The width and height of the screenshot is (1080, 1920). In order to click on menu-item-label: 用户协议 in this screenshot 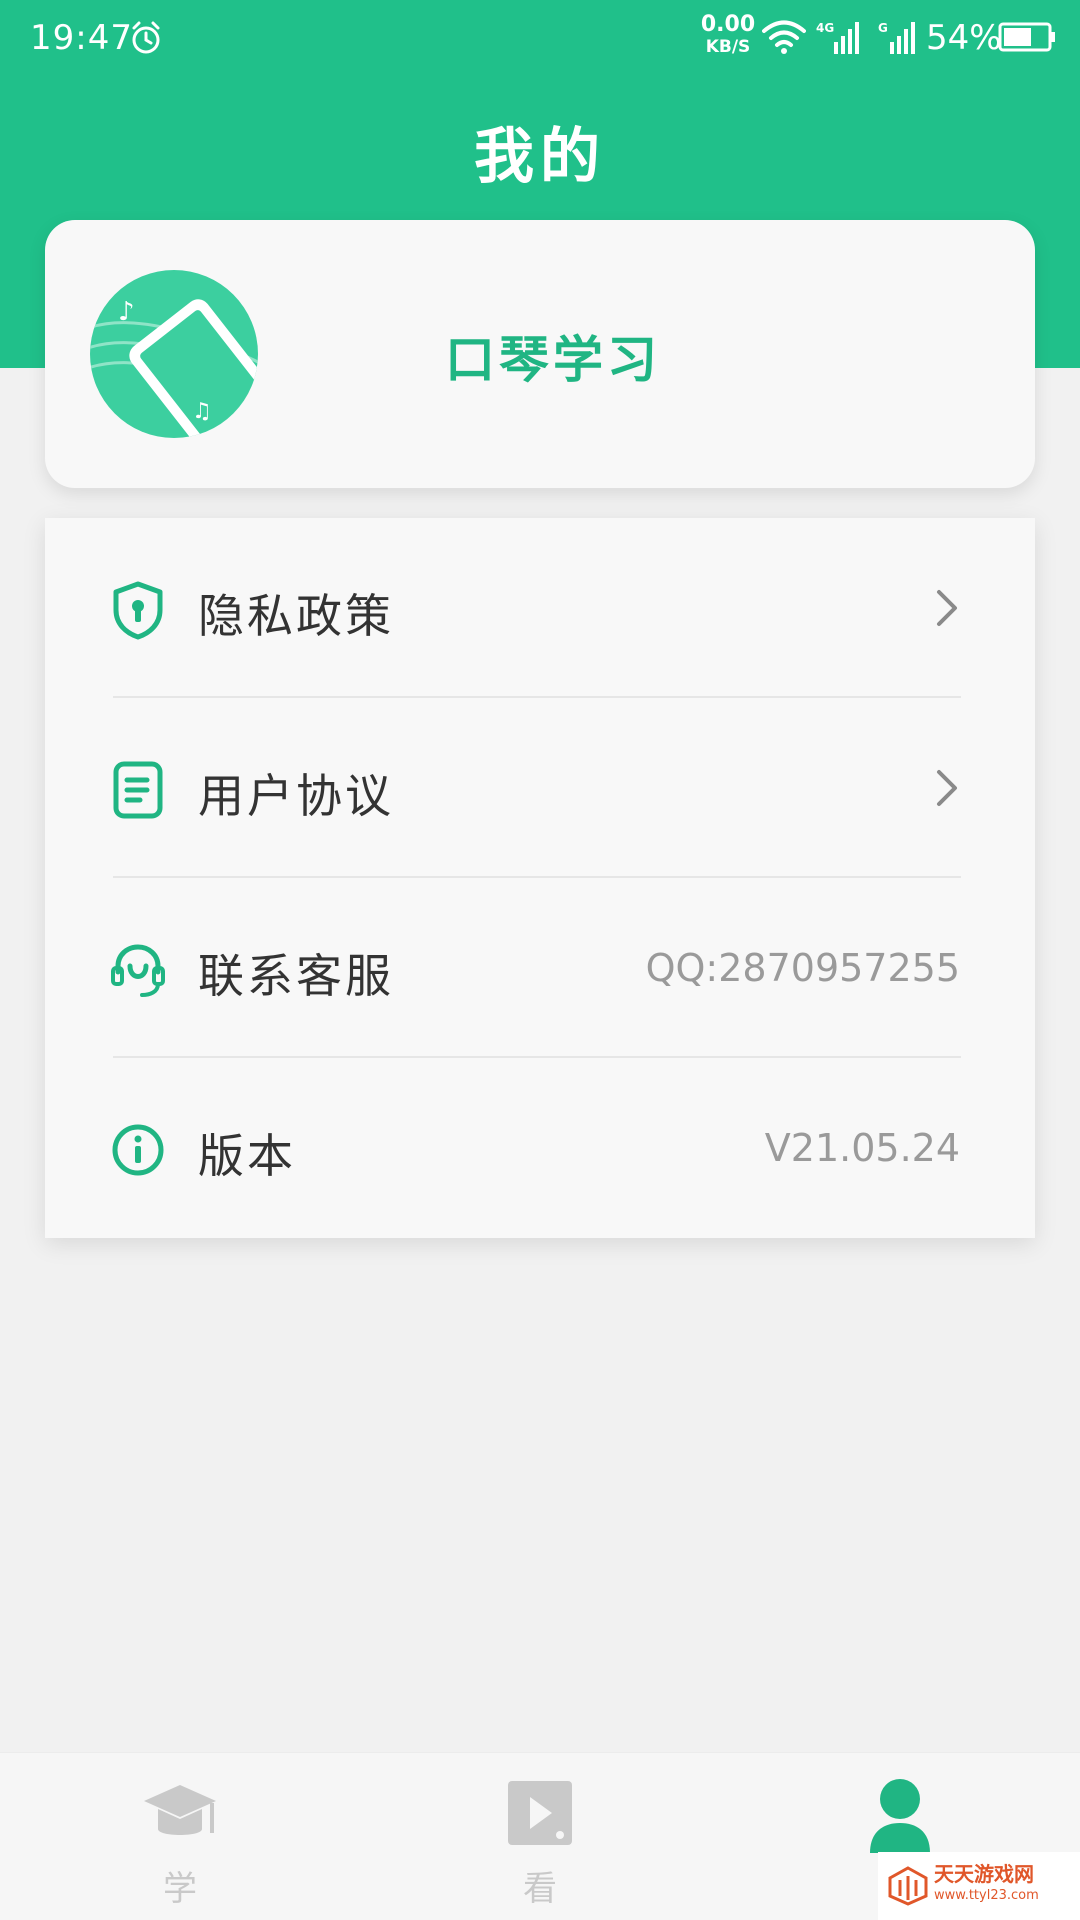, I will do `click(296, 796)`.